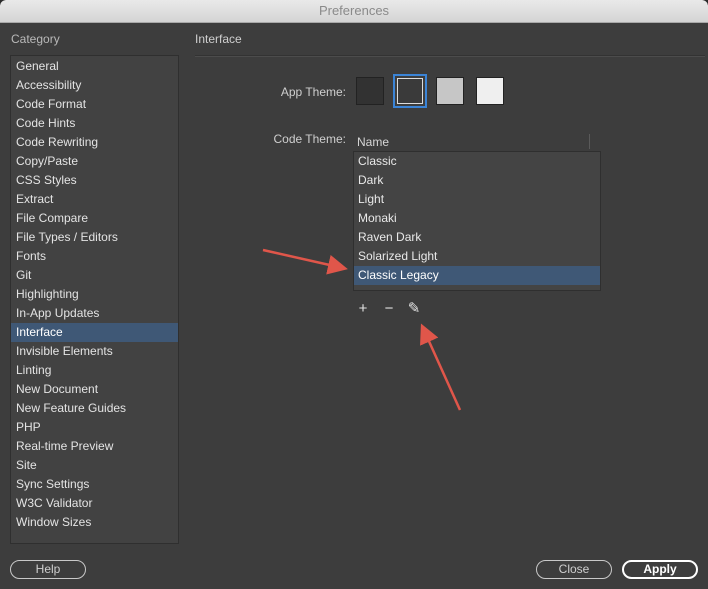 The width and height of the screenshot is (708, 589). I want to click on sidebar-item-window-sizes: Window Sizes, so click(94, 522).